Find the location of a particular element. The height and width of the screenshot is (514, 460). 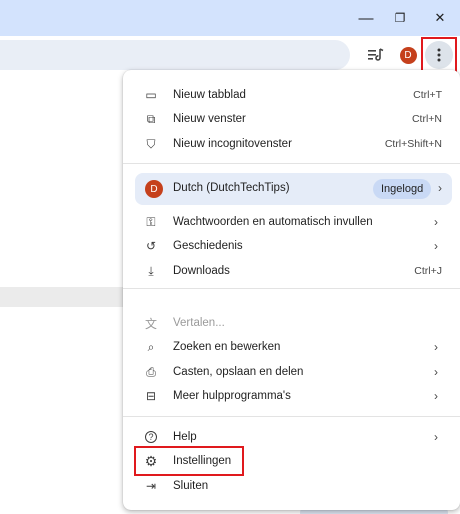

menu-item-label: Casten, opslaan en delen is located at coordinates (238, 372).